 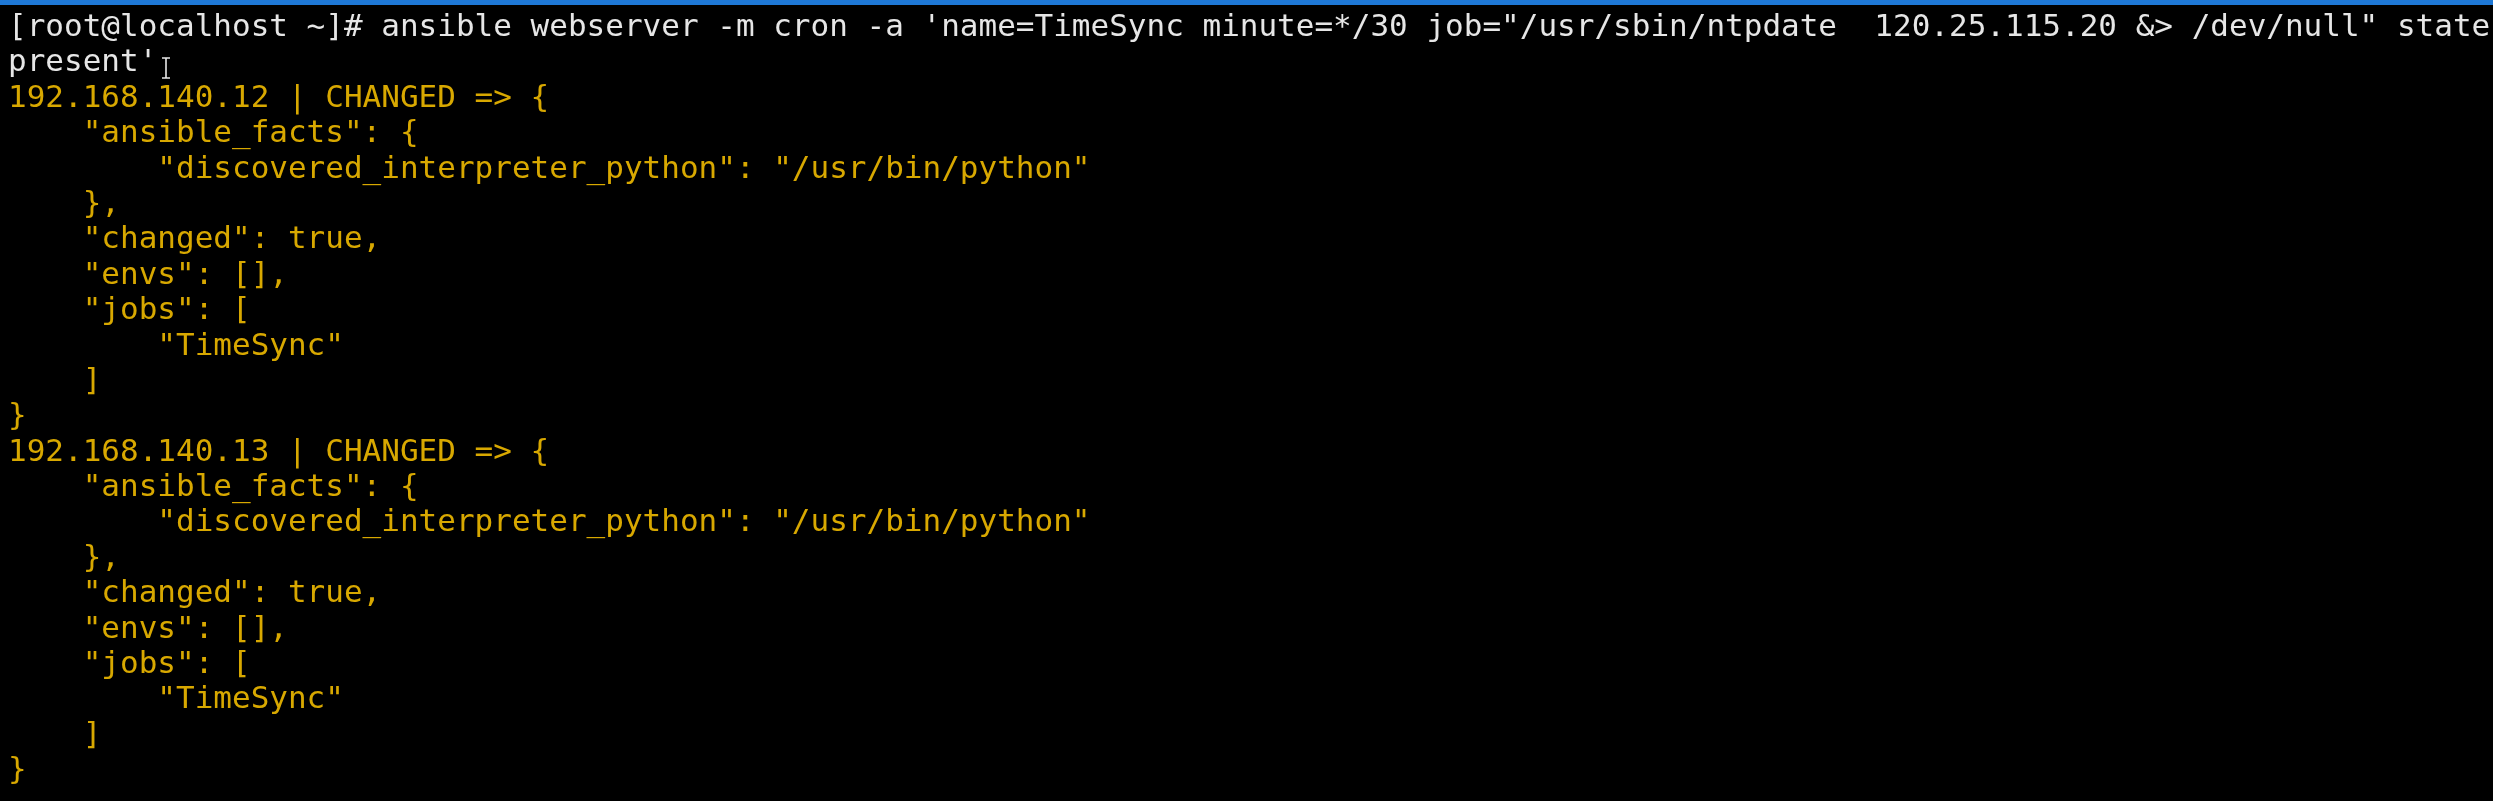 What do you see at coordinates (83, 61) in the screenshot?
I see `command-line: present'` at bounding box center [83, 61].